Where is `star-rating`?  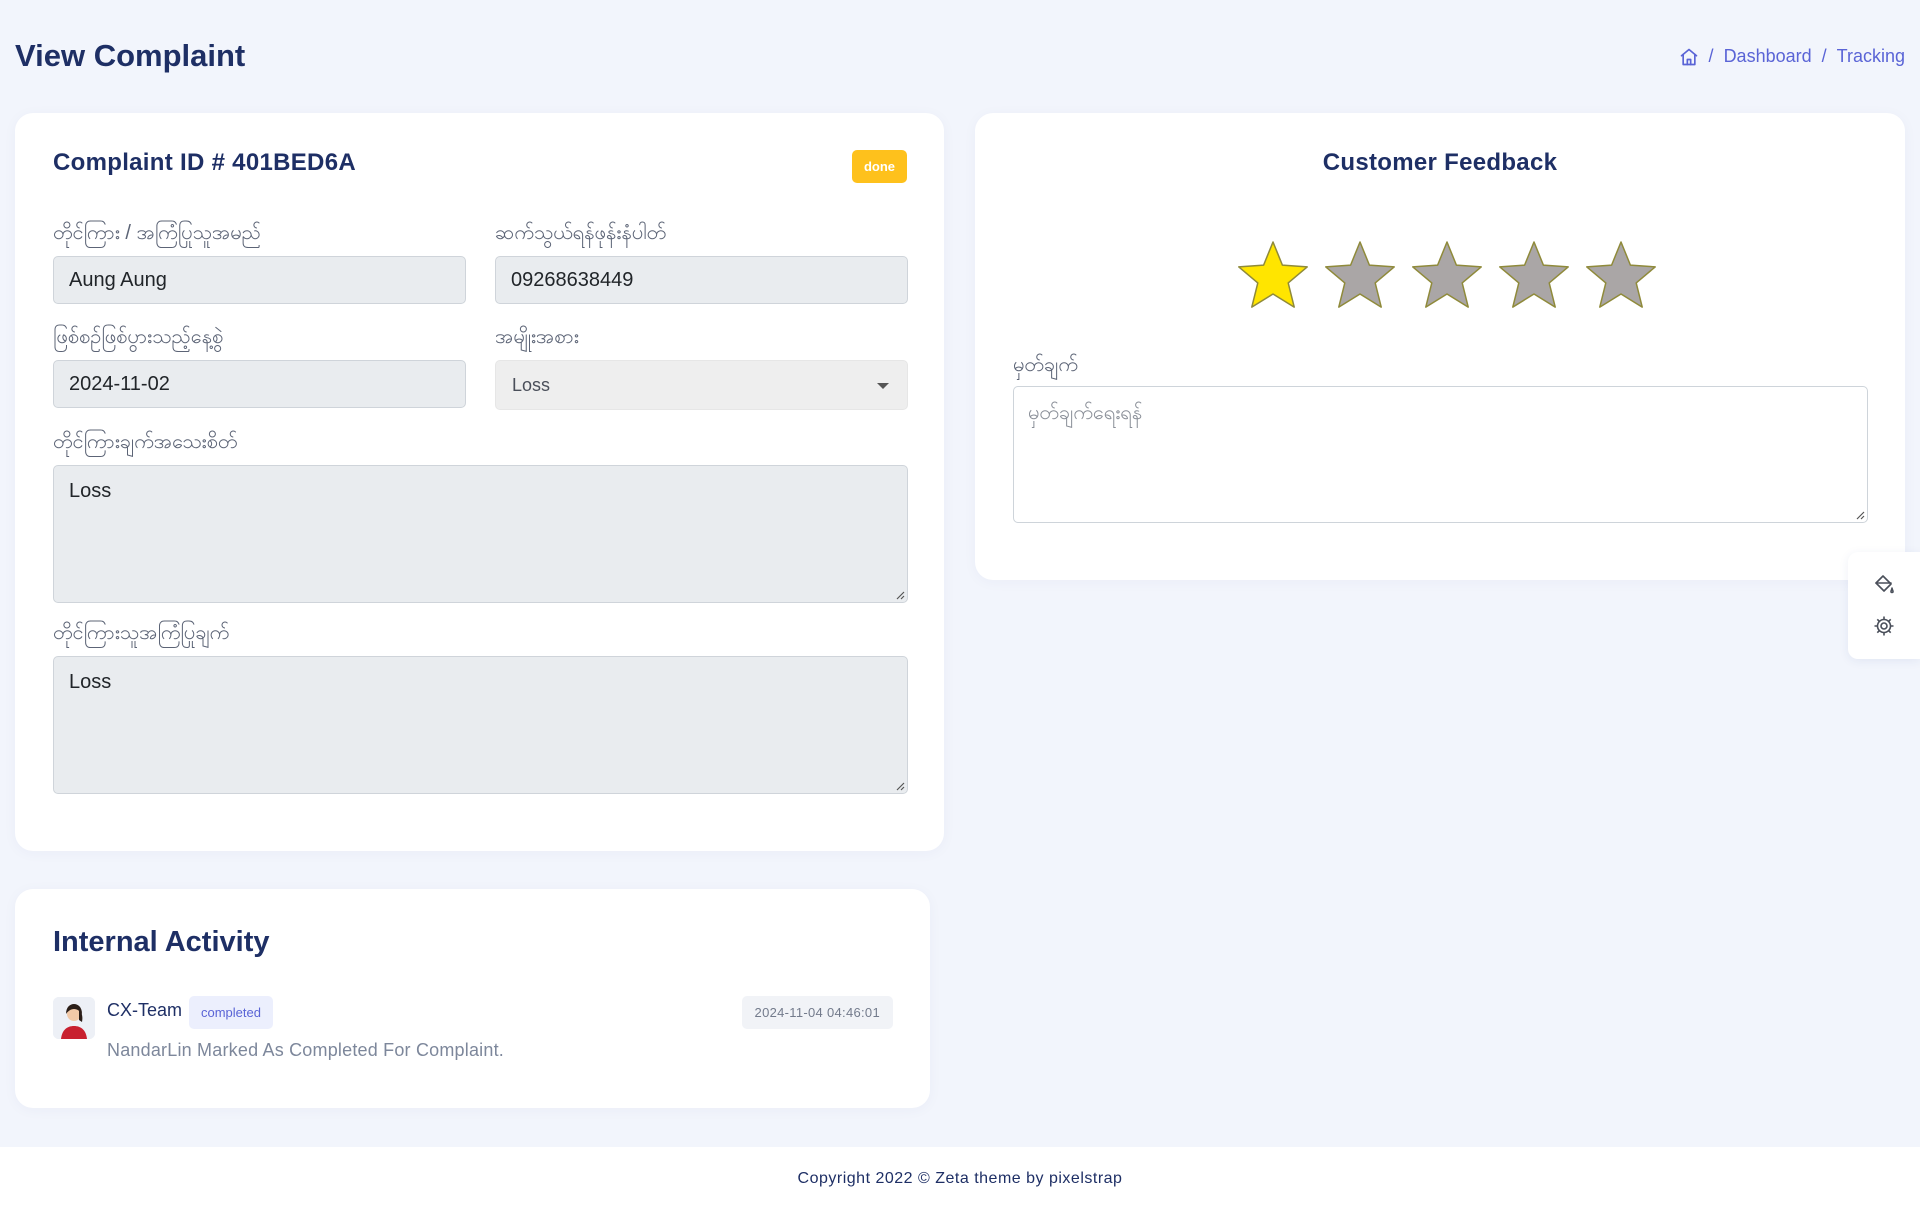
star-rating is located at coordinates (1447, 276).